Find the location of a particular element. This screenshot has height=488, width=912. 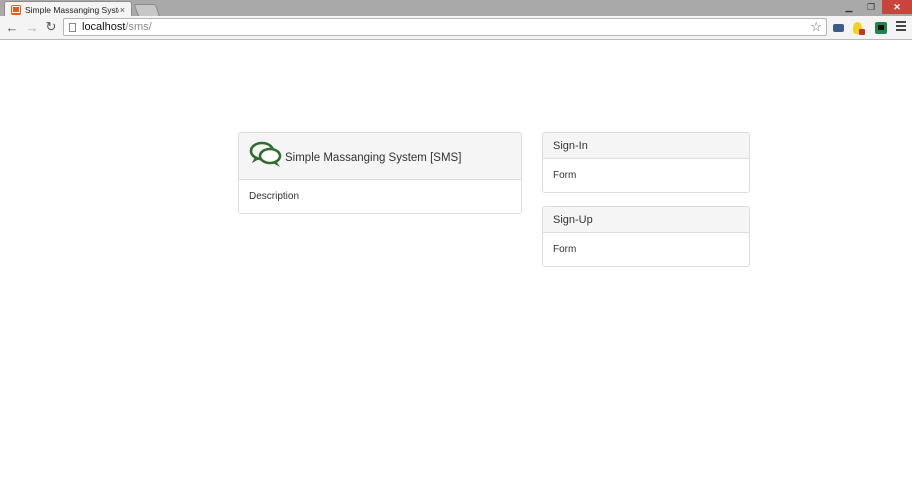

browser-toolbar: ← → ↻ localhost /sms/ ☆ is located at coordinates (456, 28).